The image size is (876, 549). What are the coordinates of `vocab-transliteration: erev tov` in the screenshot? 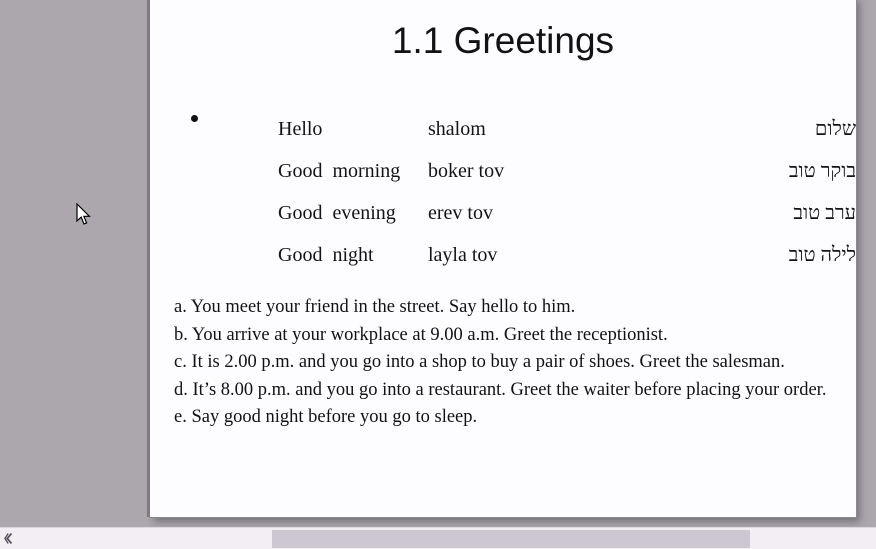 It's located at (460, 212).